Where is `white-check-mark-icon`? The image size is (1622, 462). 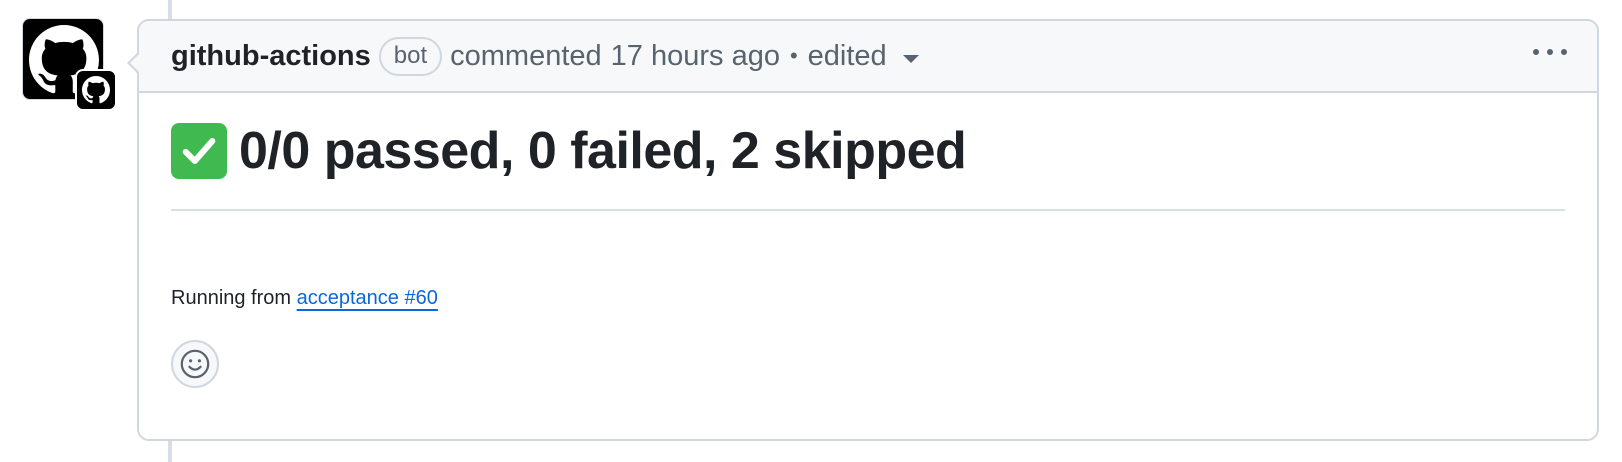
white-check-mark-icon is located at coordinates (199, 151).